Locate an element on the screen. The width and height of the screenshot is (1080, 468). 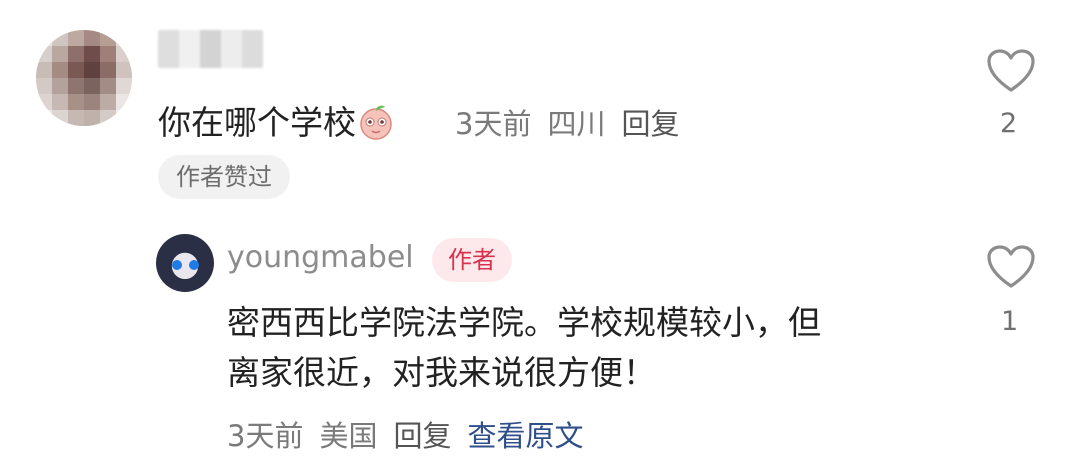
avatar-mosaic is located at coordinates (84, 78).